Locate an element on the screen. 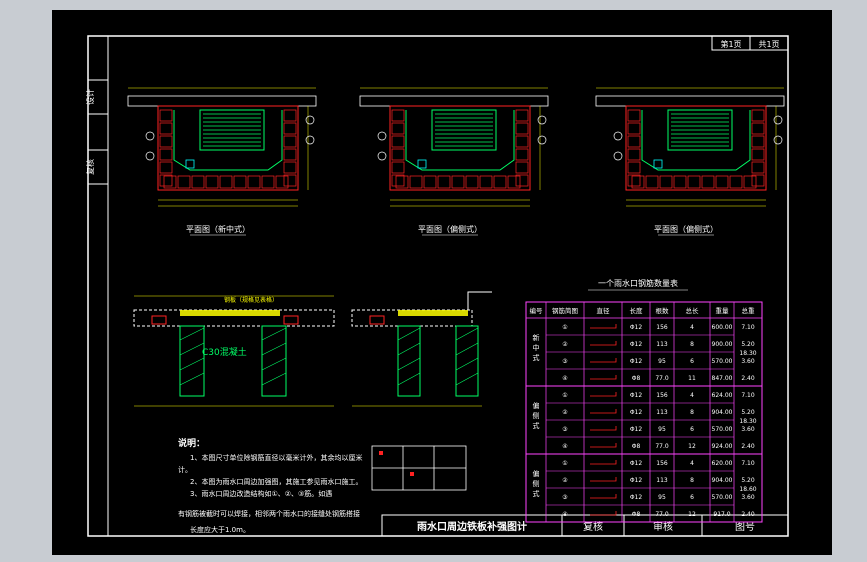 The width and height of the screenshot is (867, 562). table-header-cell: 总重 is located at coordinates (749, 310).